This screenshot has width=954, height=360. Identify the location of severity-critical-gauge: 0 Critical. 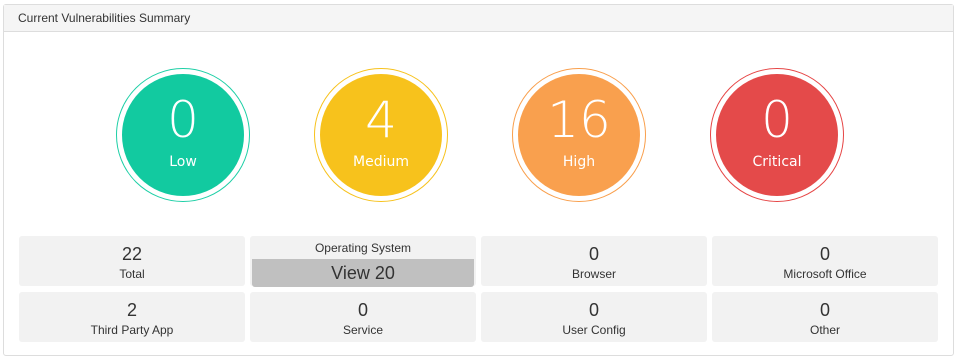
(777, 135).